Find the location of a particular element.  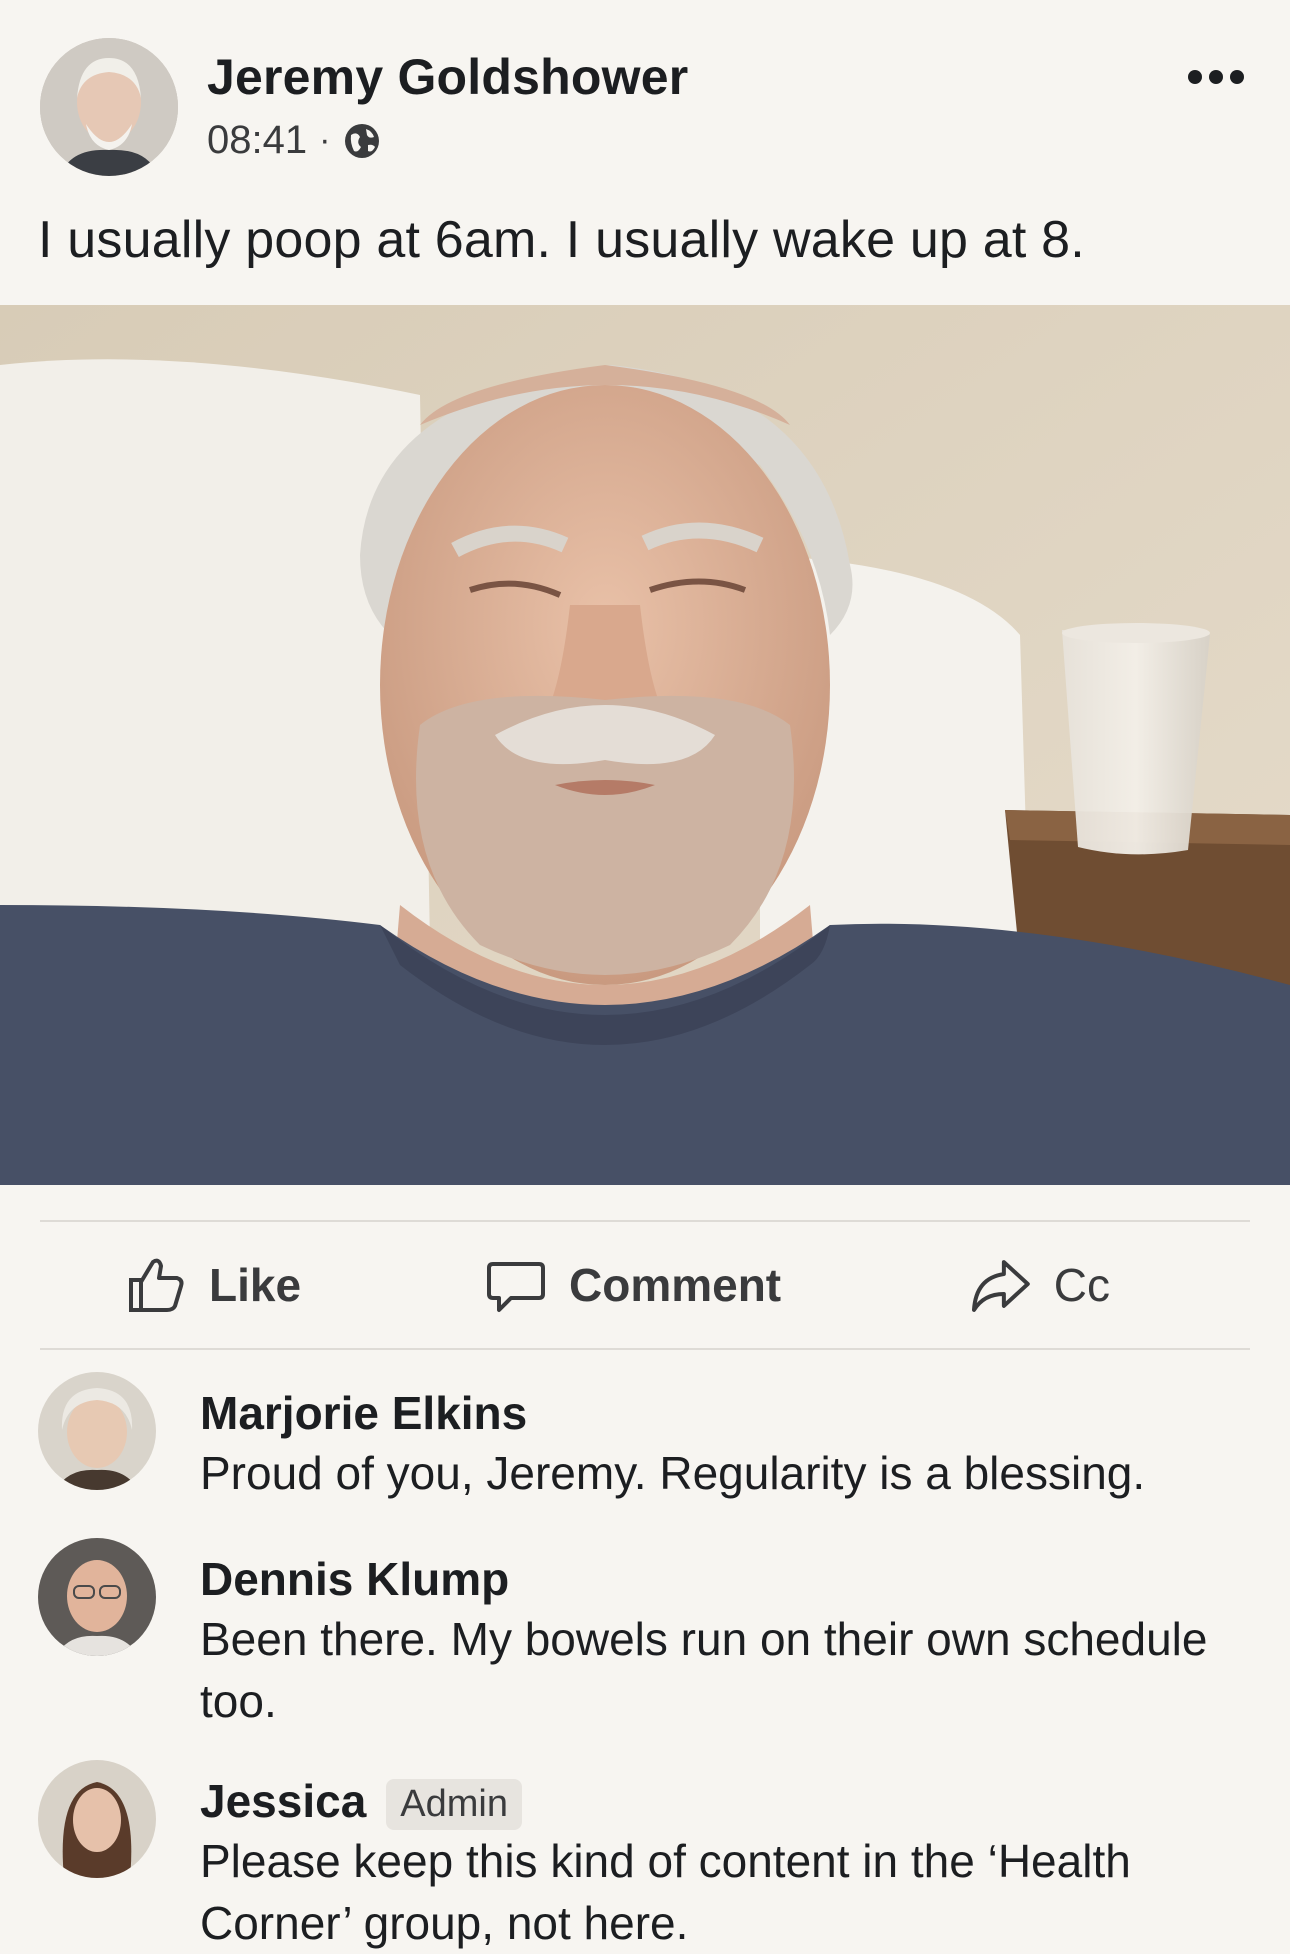

share-label: Cc is located at coordinates (1081, 1285).